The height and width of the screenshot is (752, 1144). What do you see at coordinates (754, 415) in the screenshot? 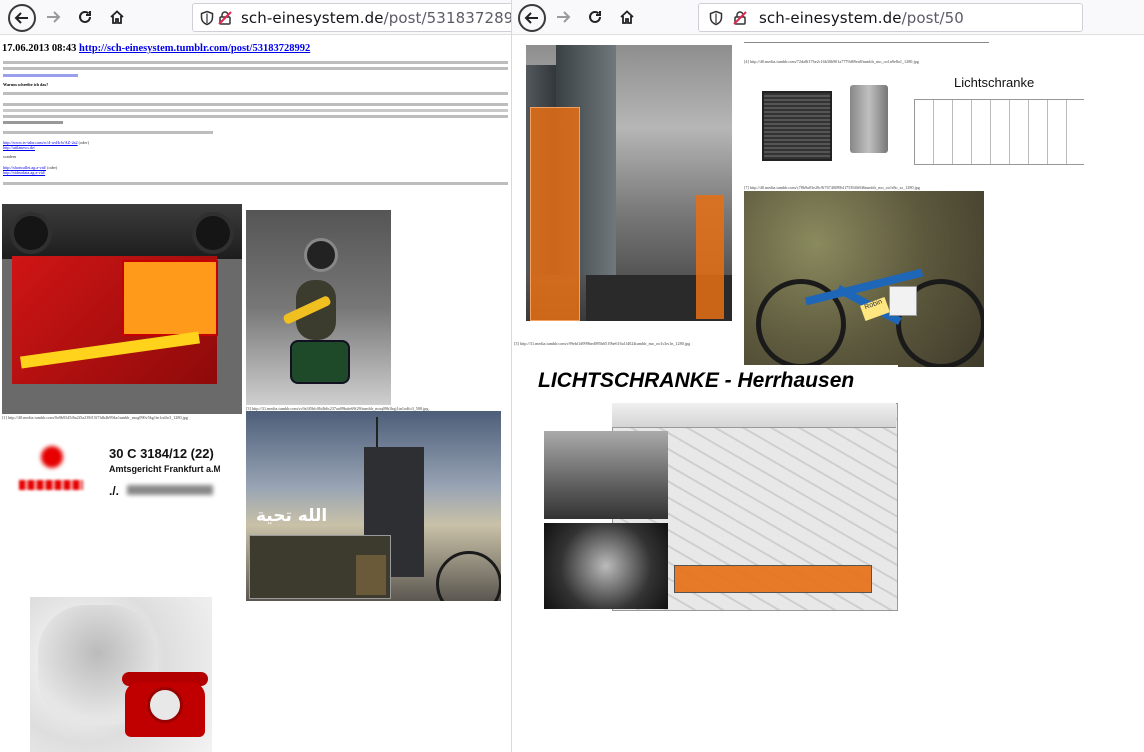
I see `map-browser-bar` at bounding box center [754, 415].